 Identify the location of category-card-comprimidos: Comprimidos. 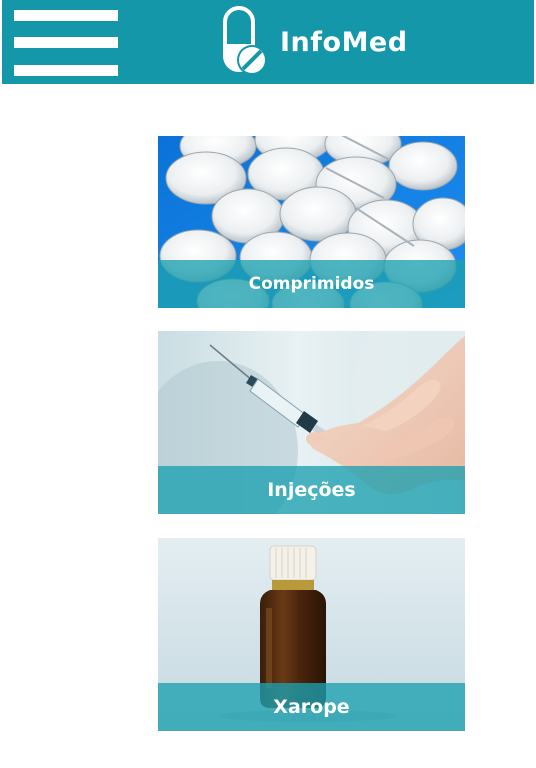
(311, 222).